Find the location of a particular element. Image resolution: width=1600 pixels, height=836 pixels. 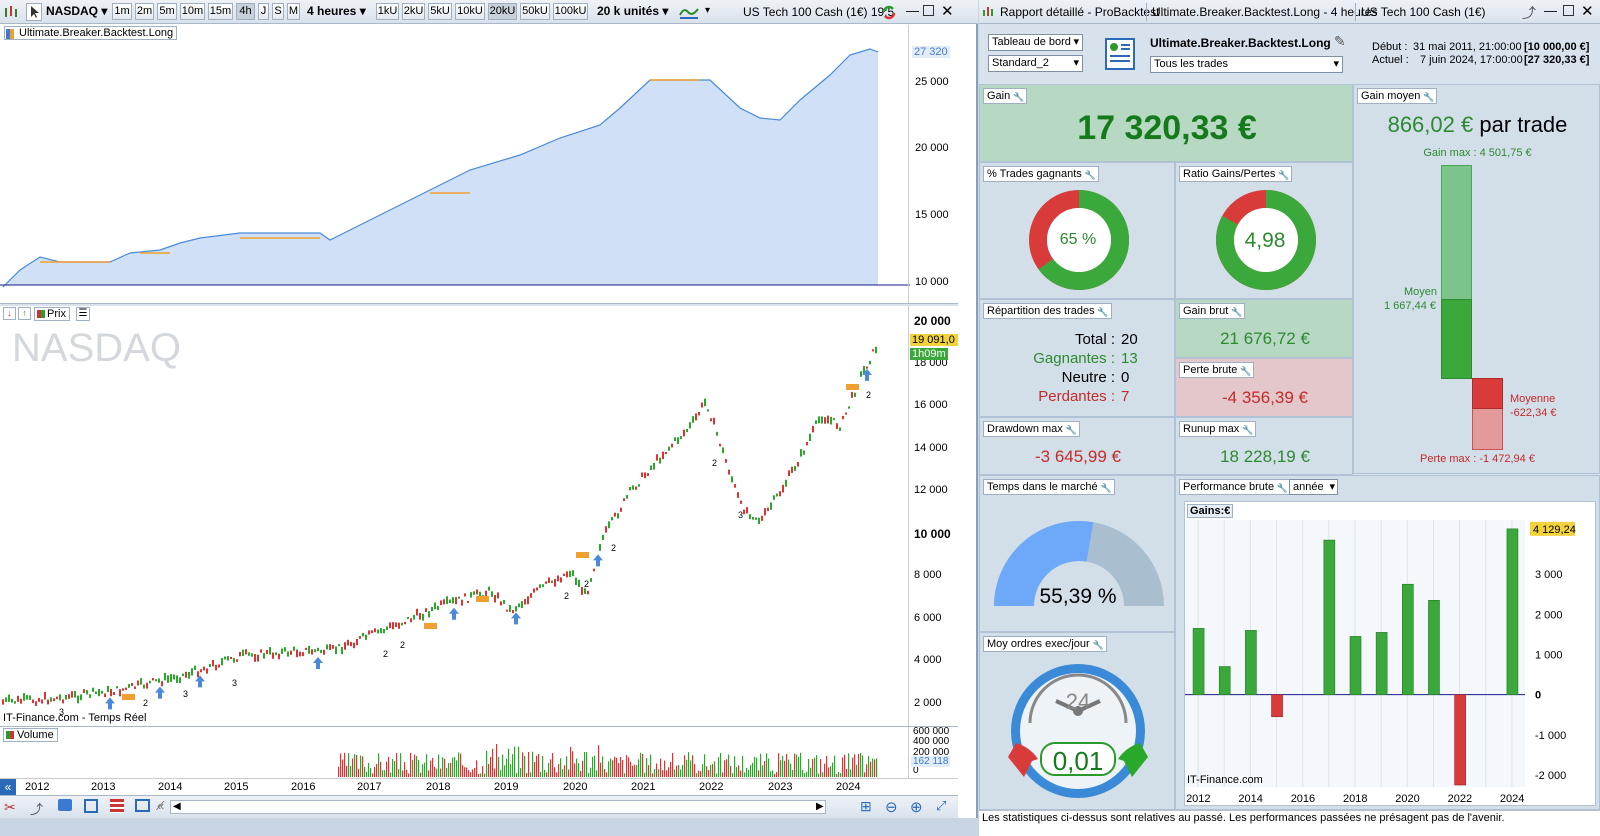

list-icon: ☰ is located at coordinates (83, 314).